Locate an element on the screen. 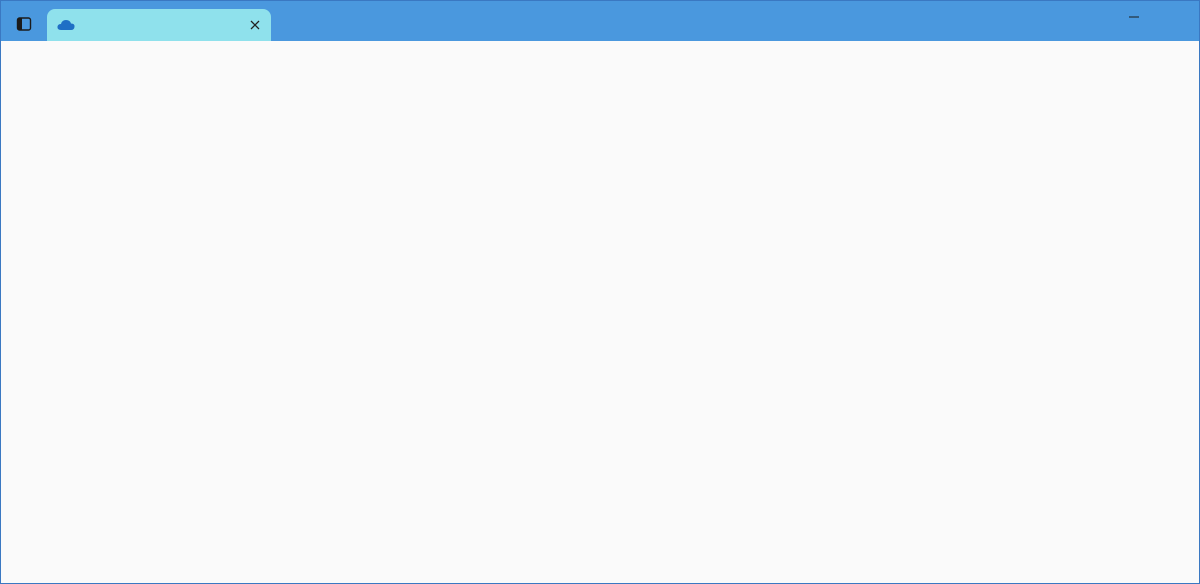 The image size is (1200, 584). close-icon is located at coordinates (255, 25).